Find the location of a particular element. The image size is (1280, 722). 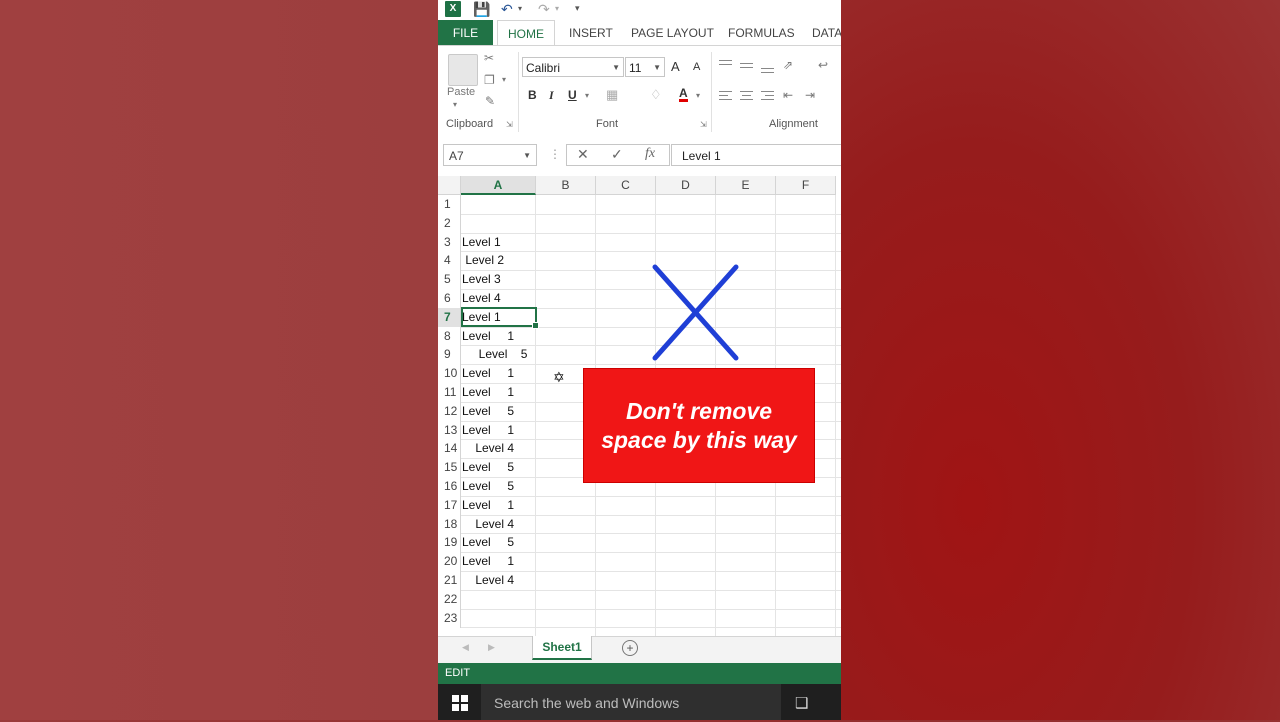

row-header: 7 is located at coordinates (449, 317).